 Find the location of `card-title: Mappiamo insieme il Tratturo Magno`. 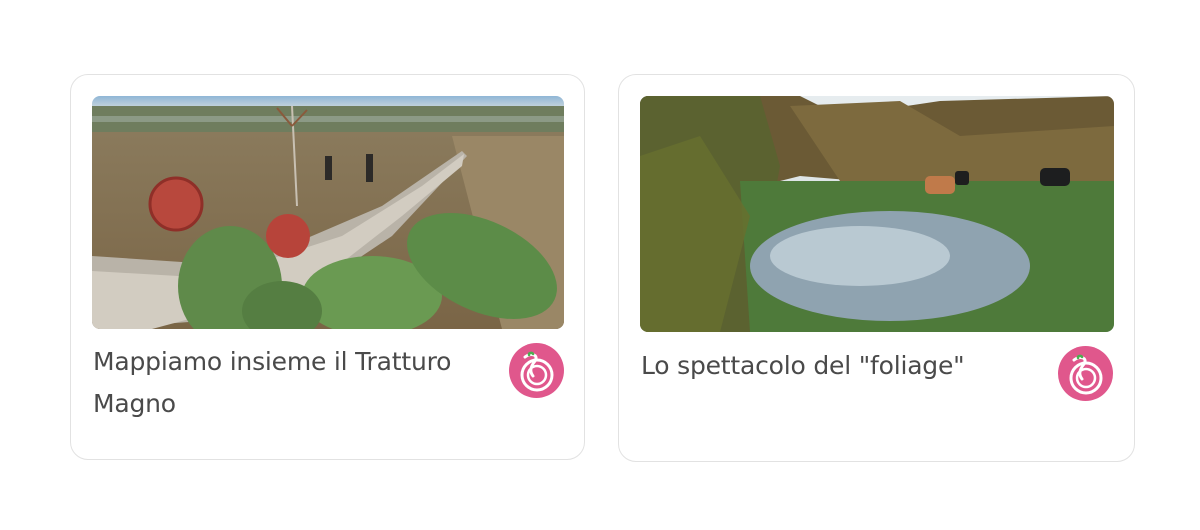

card-title: Mappiamo insieme il Tratturo Magno is located at coordinates (288, 383).